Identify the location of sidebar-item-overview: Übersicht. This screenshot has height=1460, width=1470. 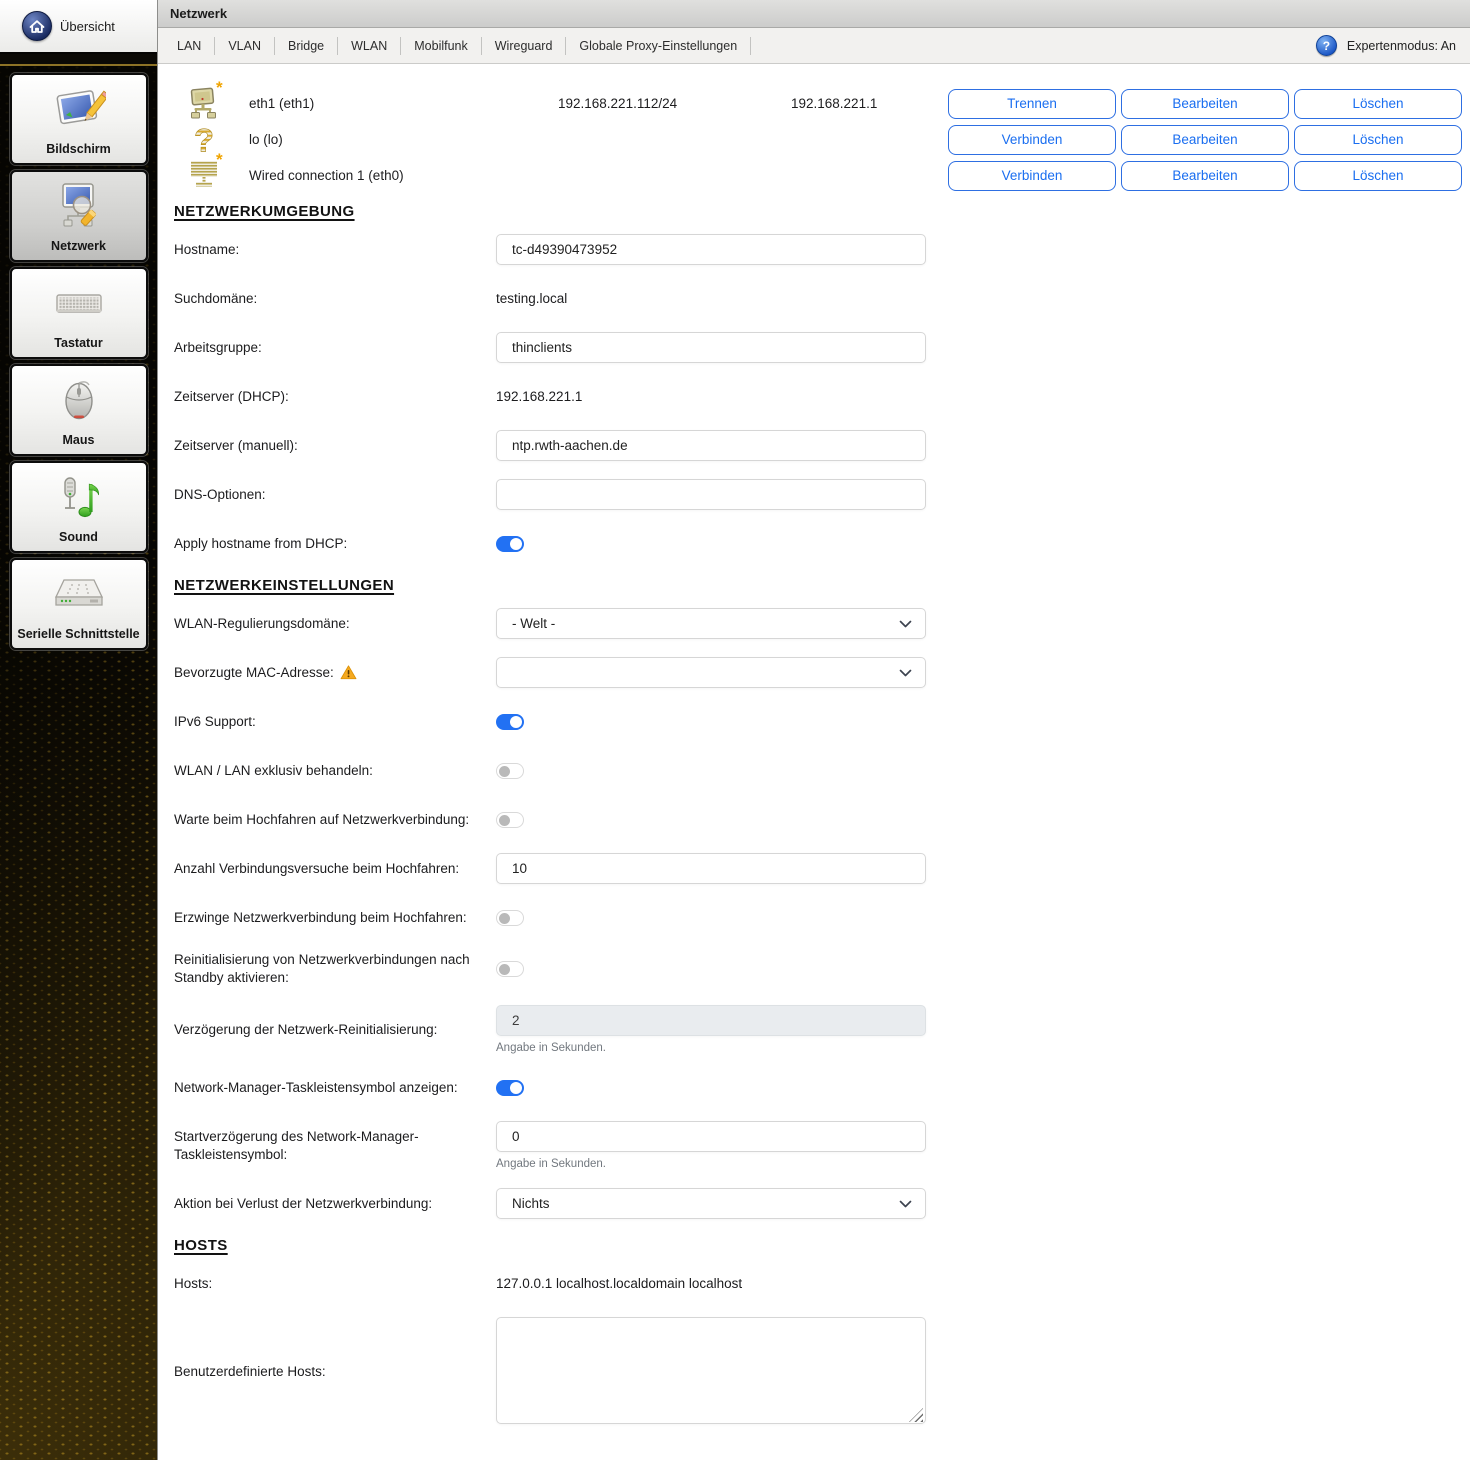
(78, 26).